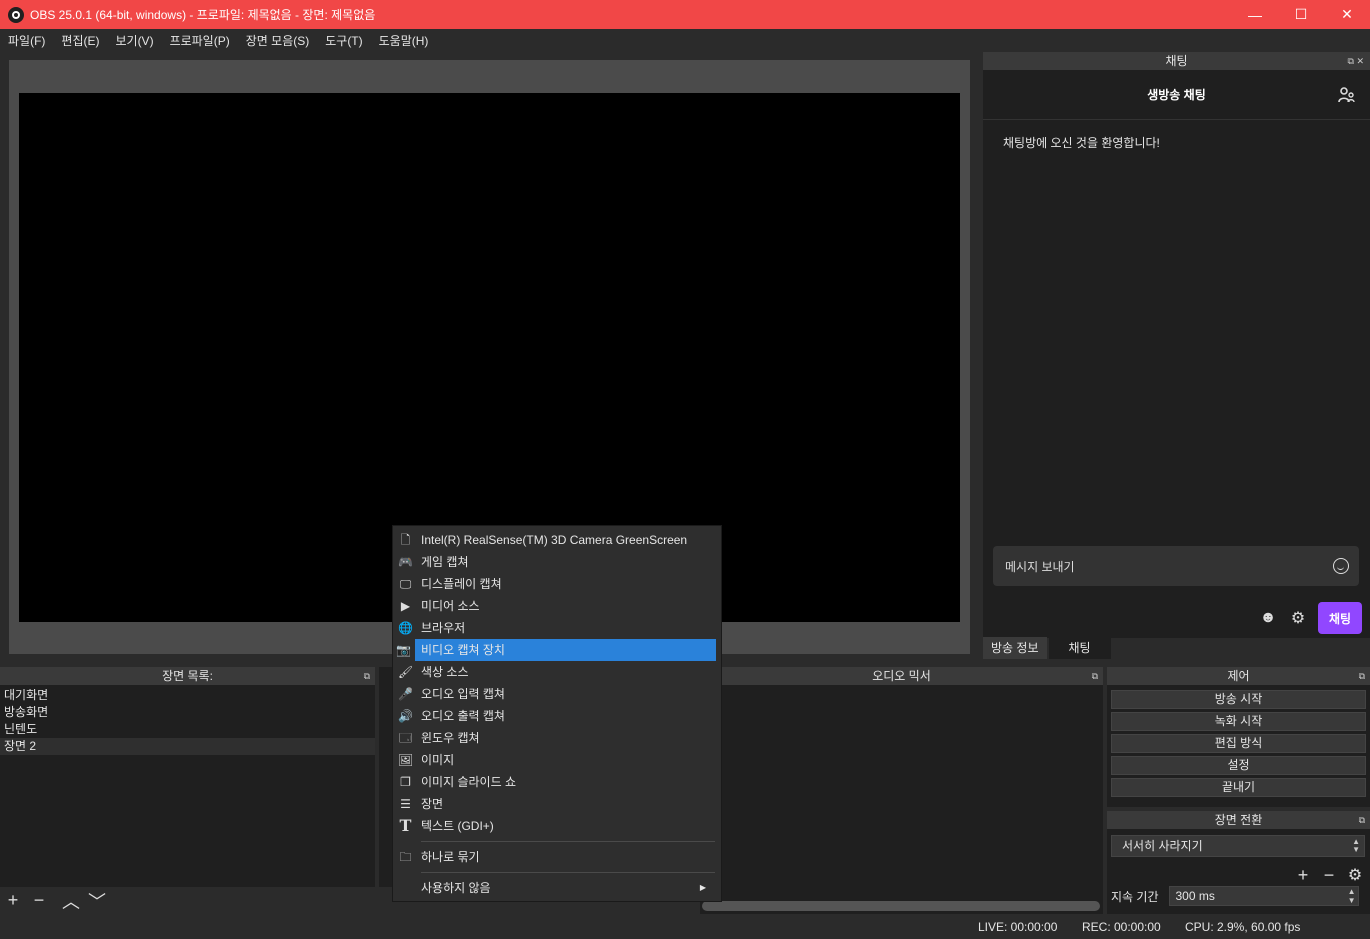  I want to click on menu-item-text: T 텍스트 (GDI+), so click(554, 826).